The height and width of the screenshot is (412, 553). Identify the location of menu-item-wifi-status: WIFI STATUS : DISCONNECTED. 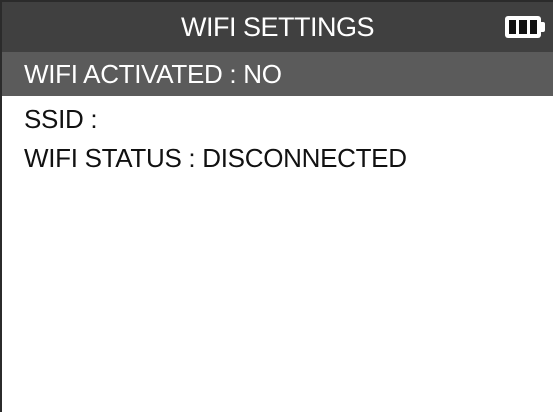
(277, 158).